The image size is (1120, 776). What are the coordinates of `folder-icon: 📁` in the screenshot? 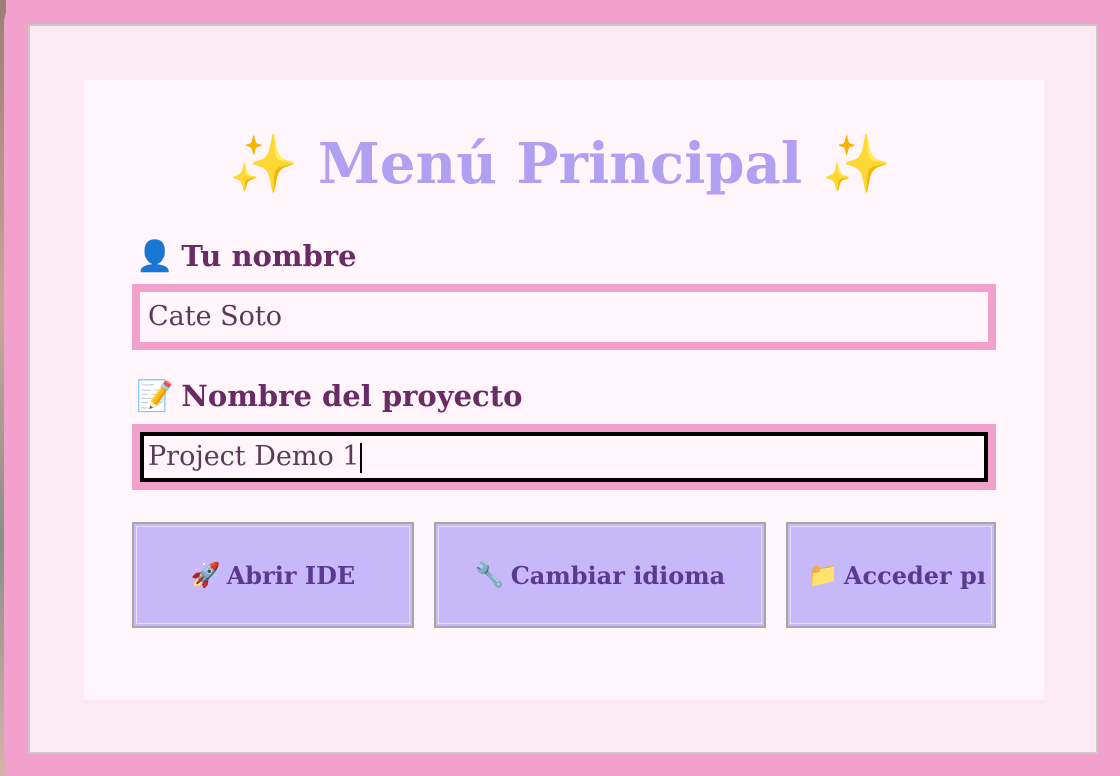 It's located at (823, 575).